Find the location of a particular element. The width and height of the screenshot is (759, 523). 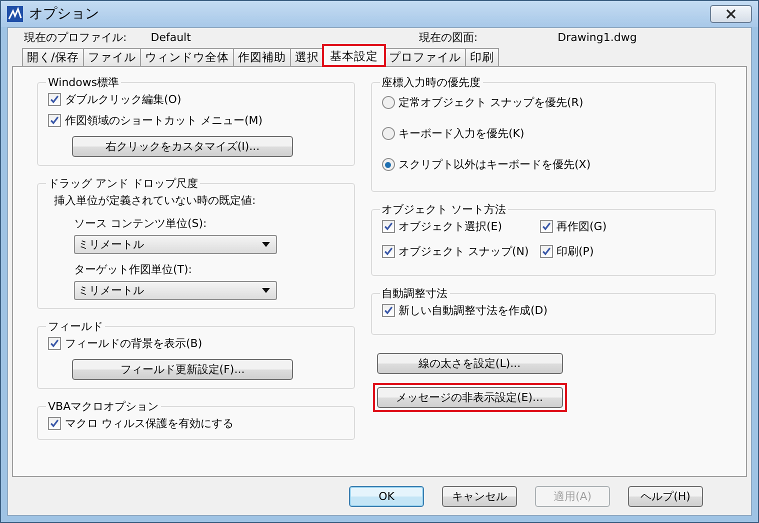

group-title: VBAマクロオプション is located at coordinates (103, 406).